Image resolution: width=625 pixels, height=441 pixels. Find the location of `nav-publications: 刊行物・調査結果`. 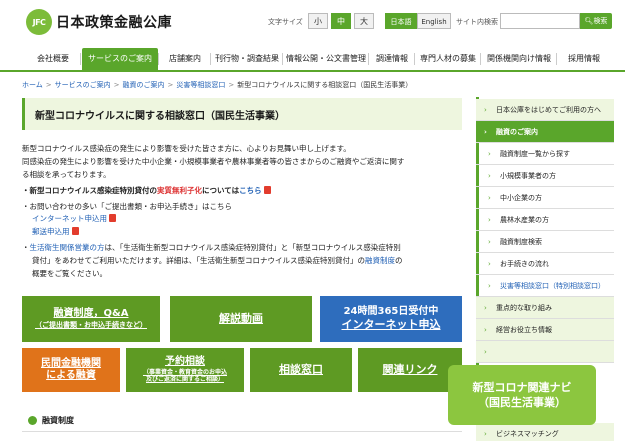

nav-publications: 刊行物・調査結果 is located at coordinates (247, 59).